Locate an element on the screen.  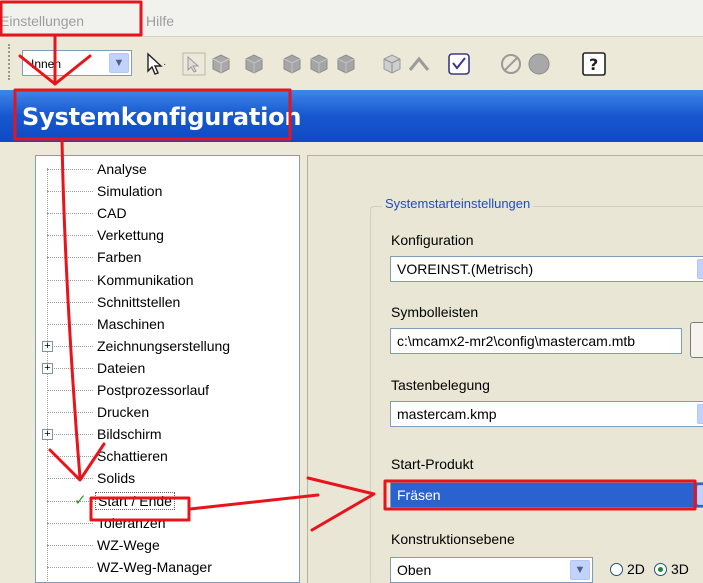
tree-item: WZ-Weg-Manager is located at coordinates (132, 568).